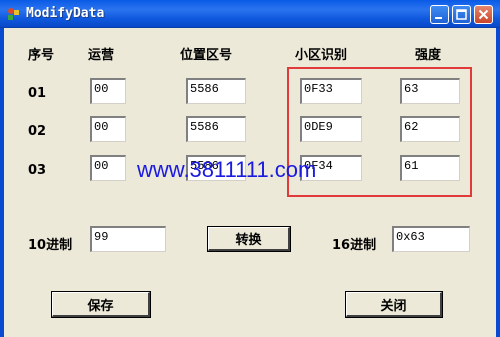 The height and width of the screenshot is (337, 500). I want to click on hex-label: 16进制, so click(354, 245).